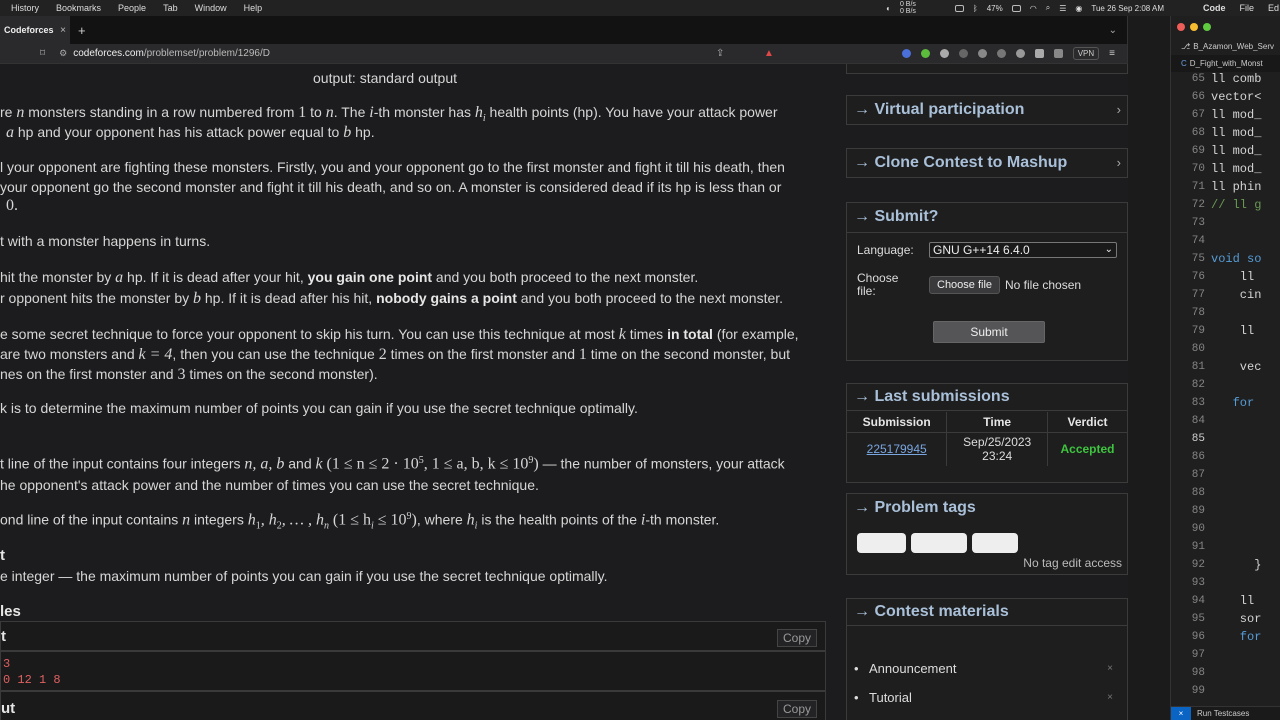 The height and width of the screenshot is (720, 1280). I want to click on menu-history: History, so click(25, 8).